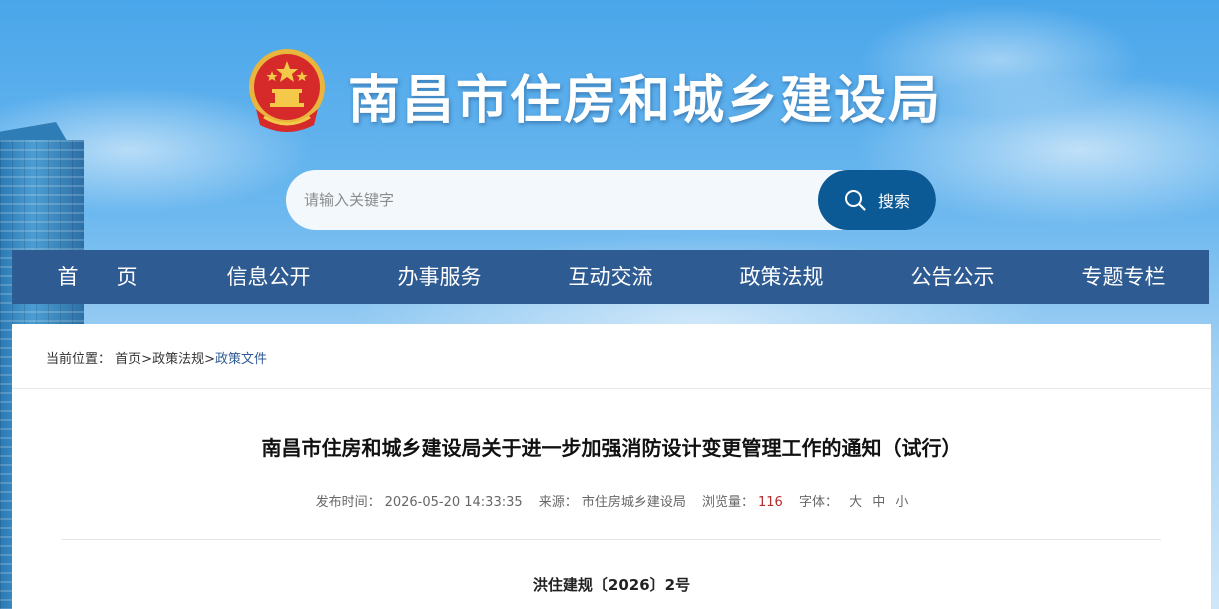 The width and height of the screenshot is (1219, 609). Describe the element at coordinates (878, 502) in the screenshot. I see `font-size-medium: 中` at that location.